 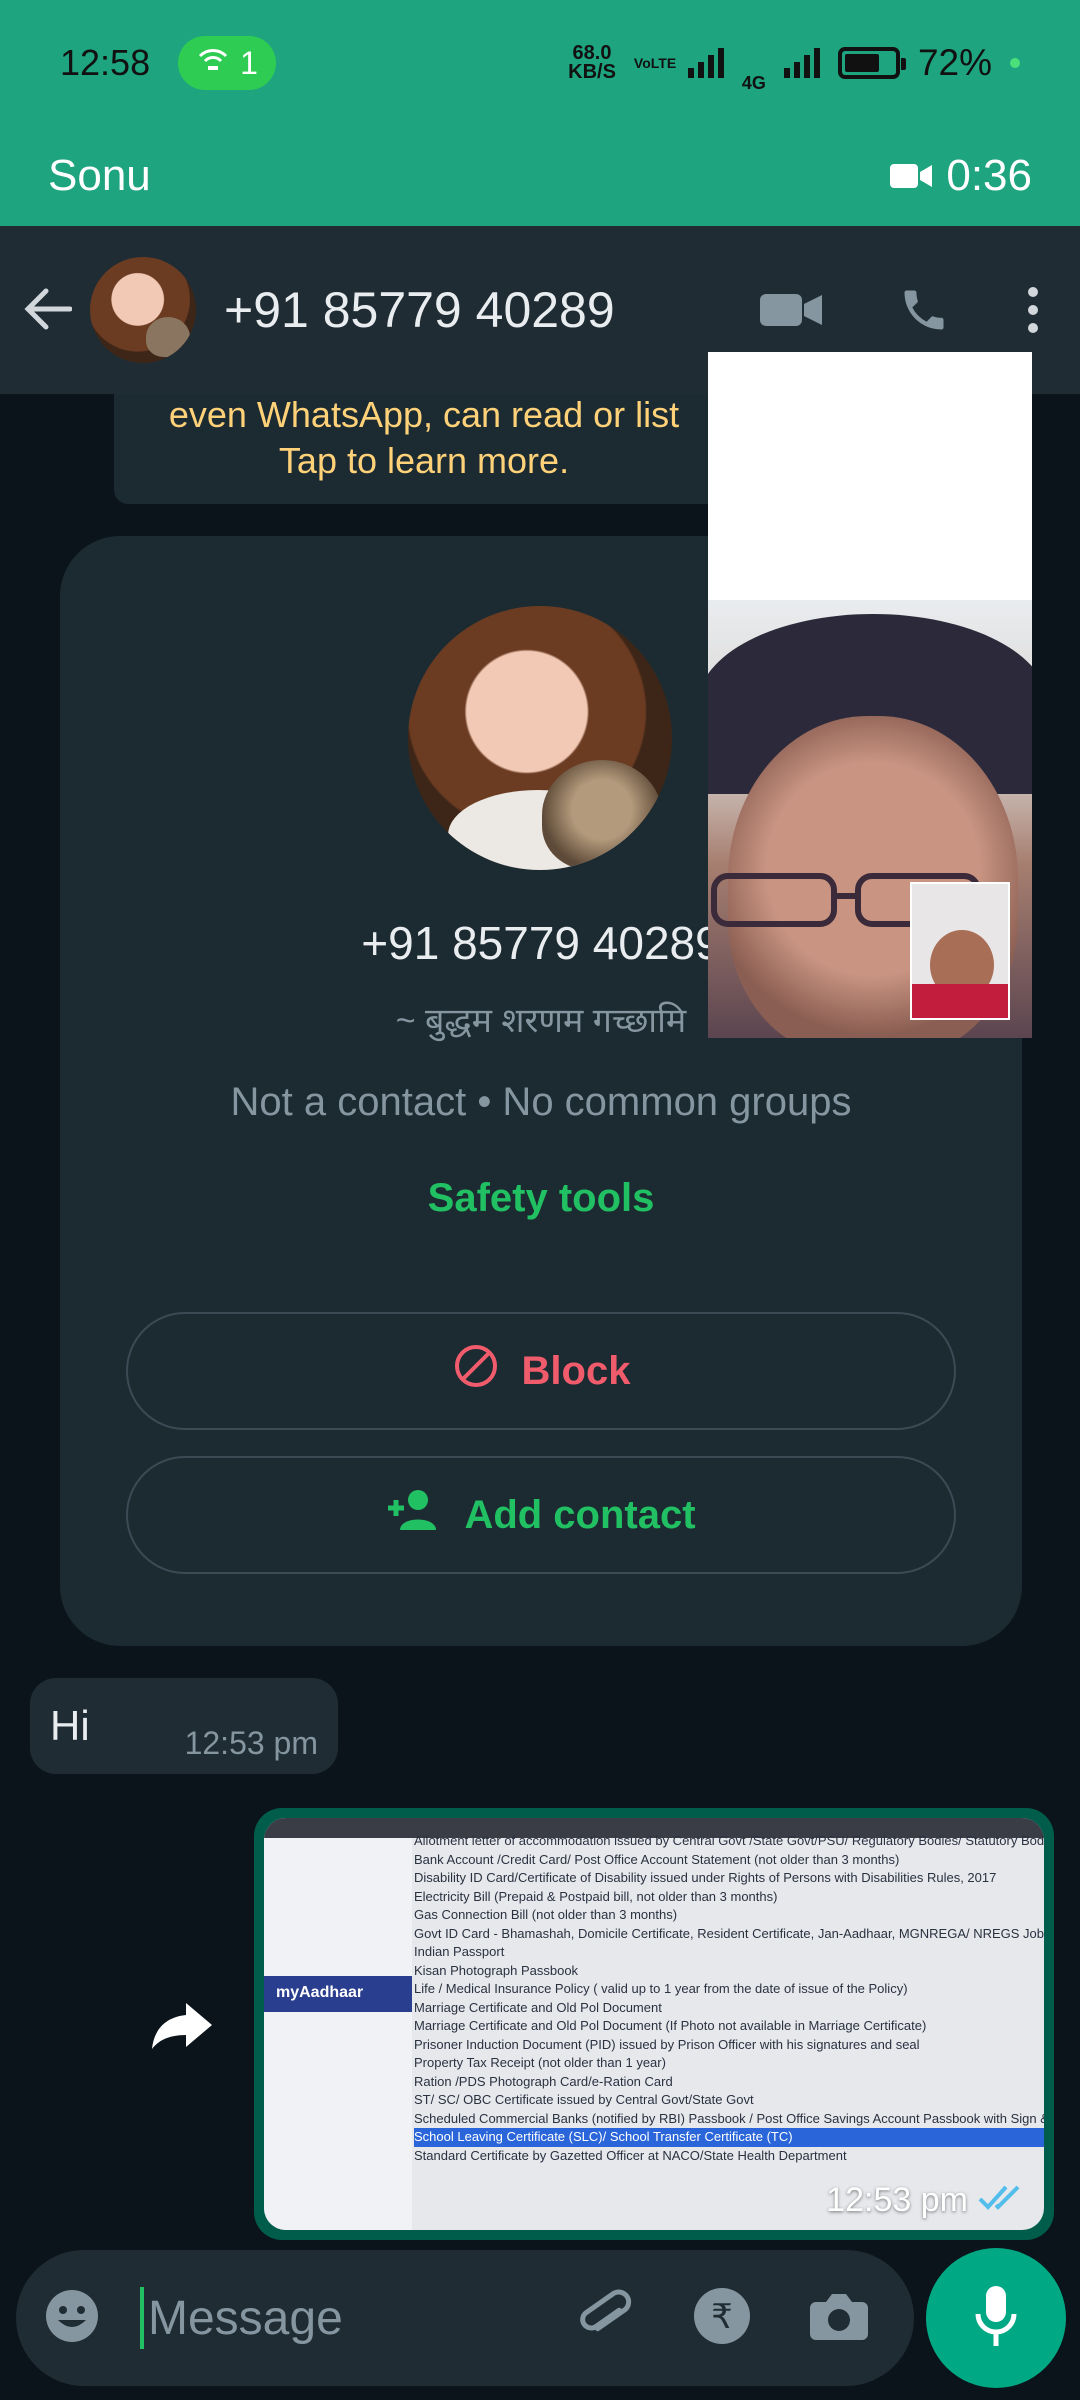 What do you see at coordinates (705, 63) in the screenshot?
I see `signal-icon` at bounding box center [705, 63].